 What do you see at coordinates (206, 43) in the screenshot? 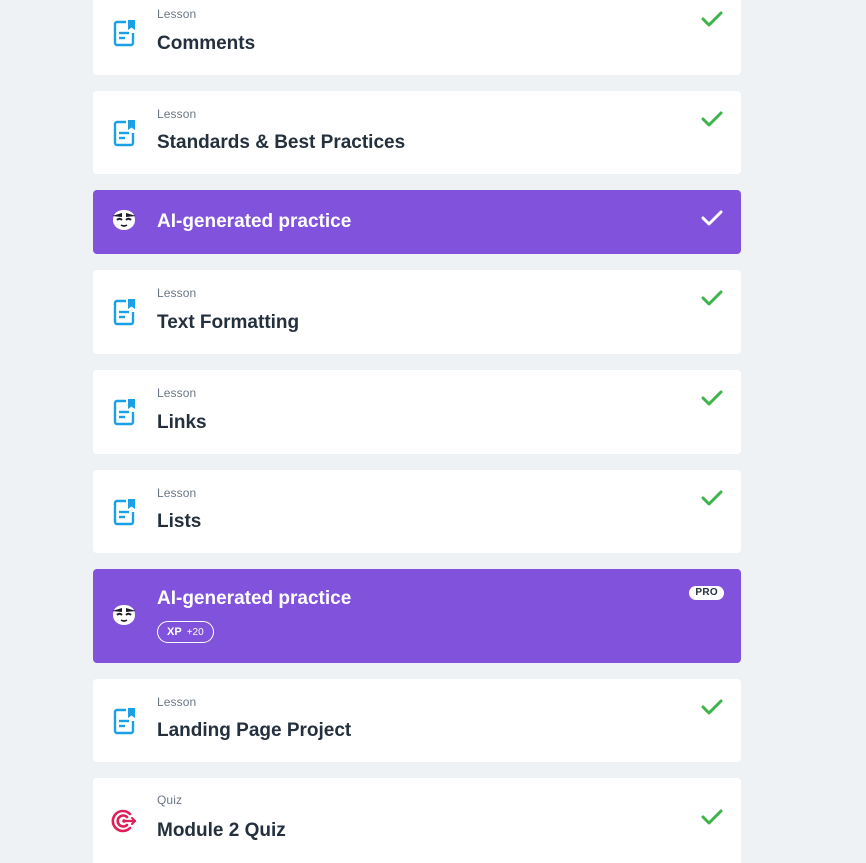
I see `lesson-title: Comments` at bounding box center [206, 43].